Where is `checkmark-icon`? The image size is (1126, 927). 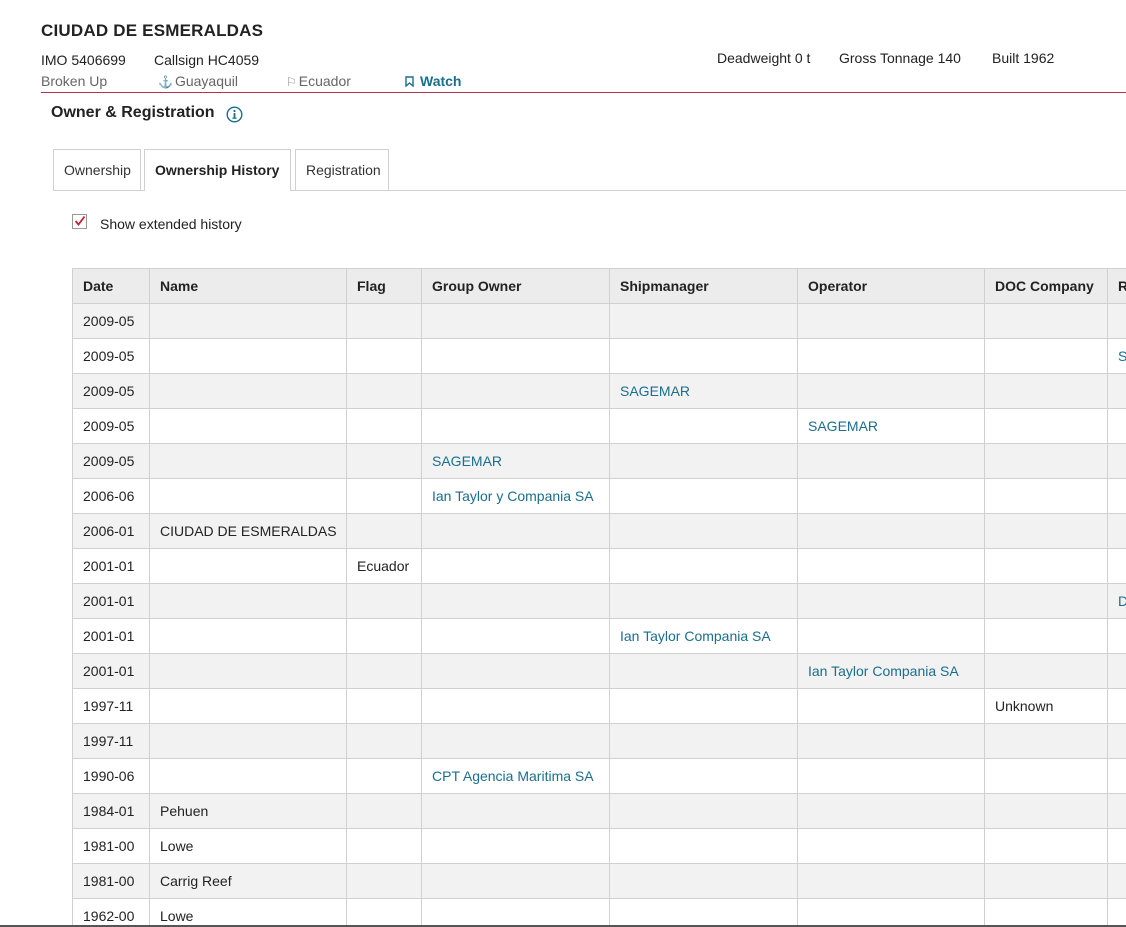
checkmark-icon is located at coordinates (80, 220).